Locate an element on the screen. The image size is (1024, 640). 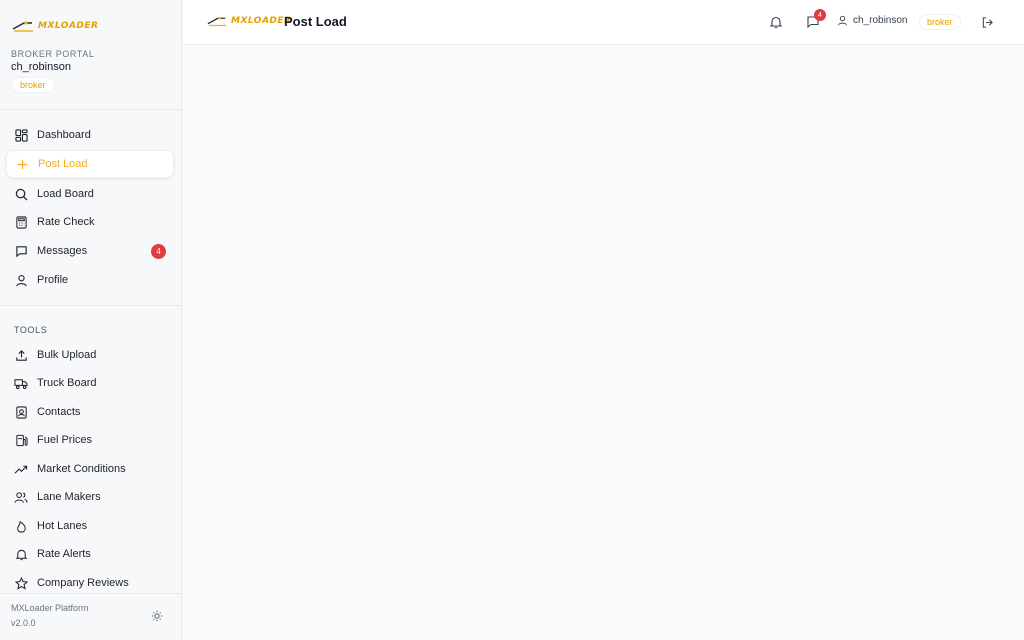
top-bar: MXLOADER Post Load 4 ch_robinson broker is located at coordinates (603, 22).